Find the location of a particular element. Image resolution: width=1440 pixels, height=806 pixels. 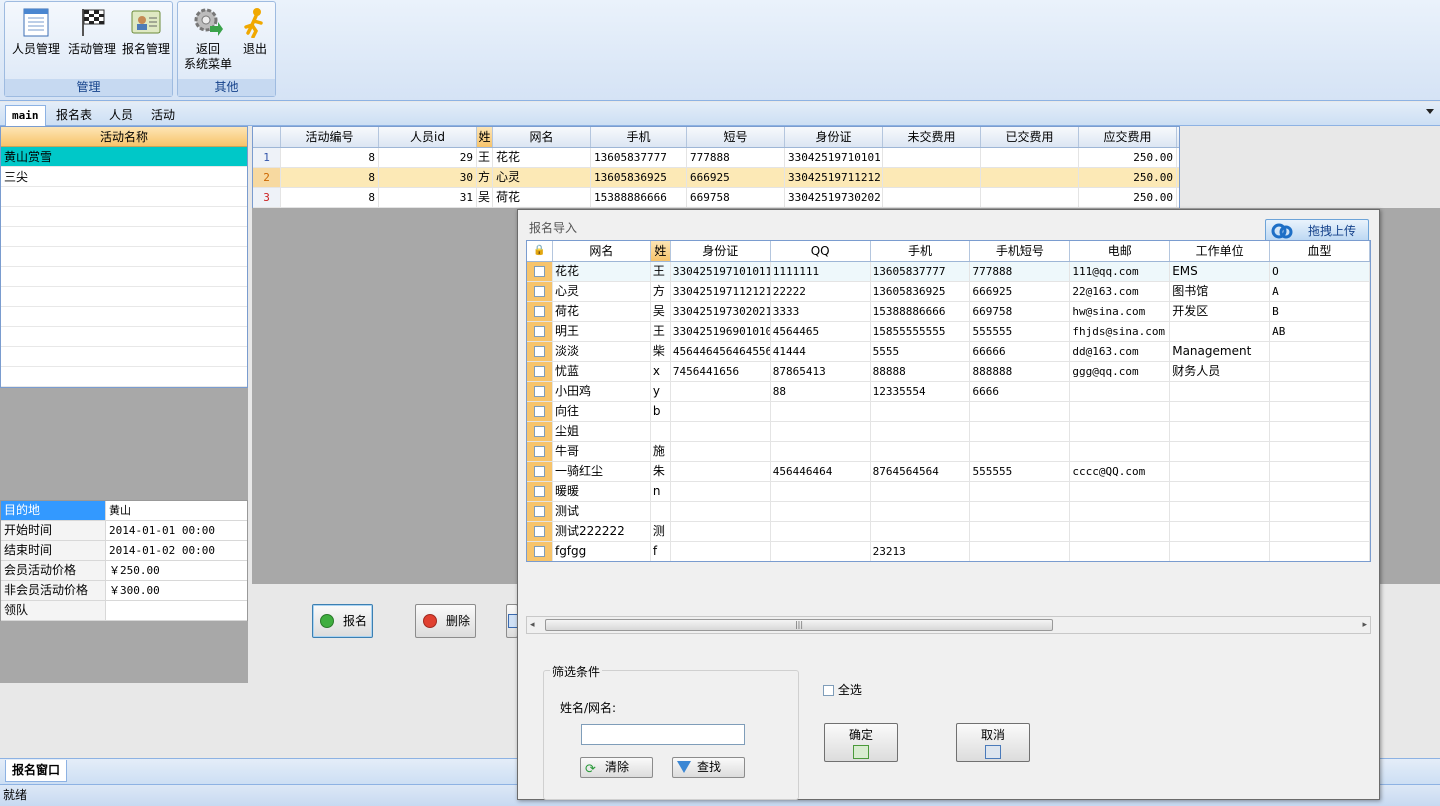

list-item: 三尖 is located at coordinates (124, 177).